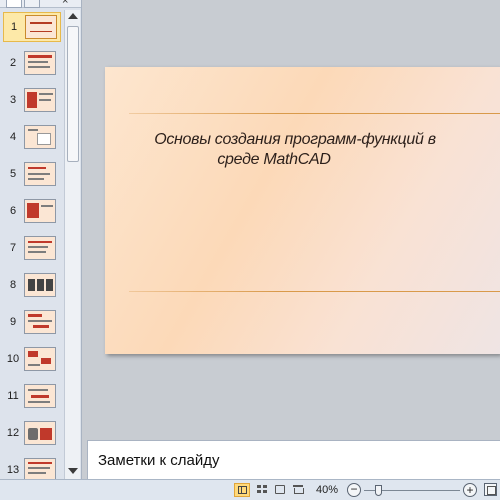 Image resolution: width=500 pixels, height=500 pixels. What do you see at coordinates (13, 174) in the screenshot?
I see `slide-number: 5` at bounding box center [13, 174].